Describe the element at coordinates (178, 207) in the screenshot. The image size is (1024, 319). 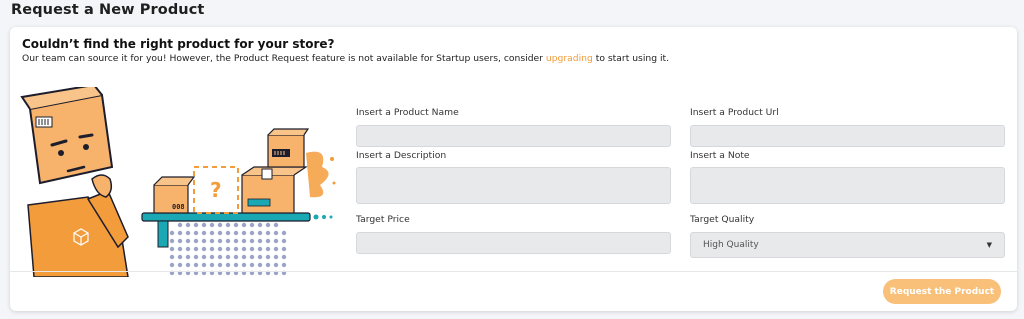
I see `box-code-label: 008` at that location.